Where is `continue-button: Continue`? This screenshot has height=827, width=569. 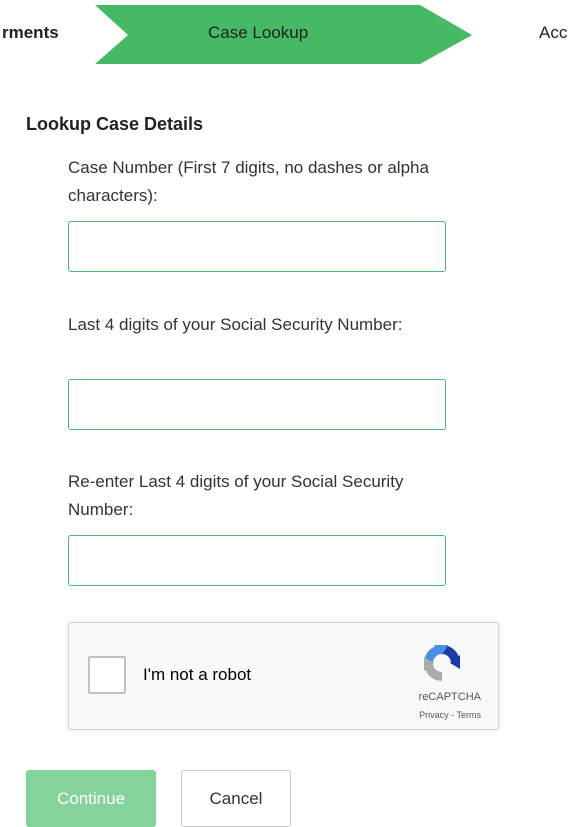
continue-button: Continue is located at coordinates (91, 798).